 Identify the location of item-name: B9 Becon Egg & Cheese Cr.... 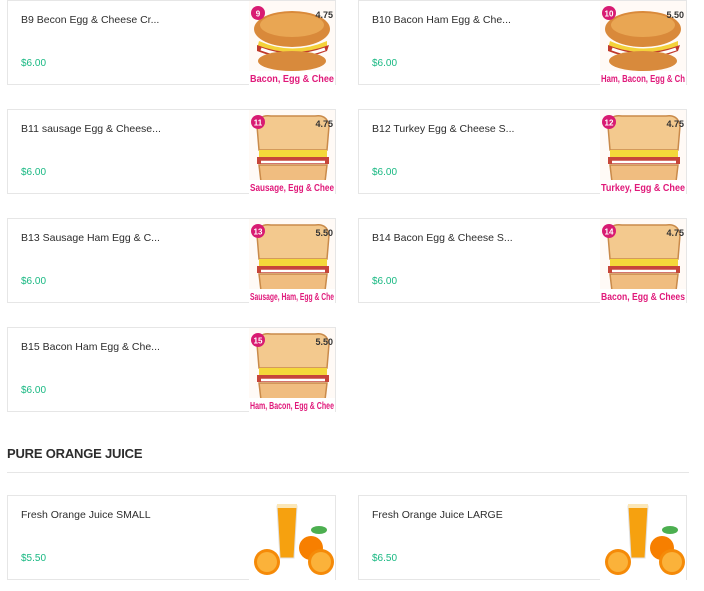
(90, 20).